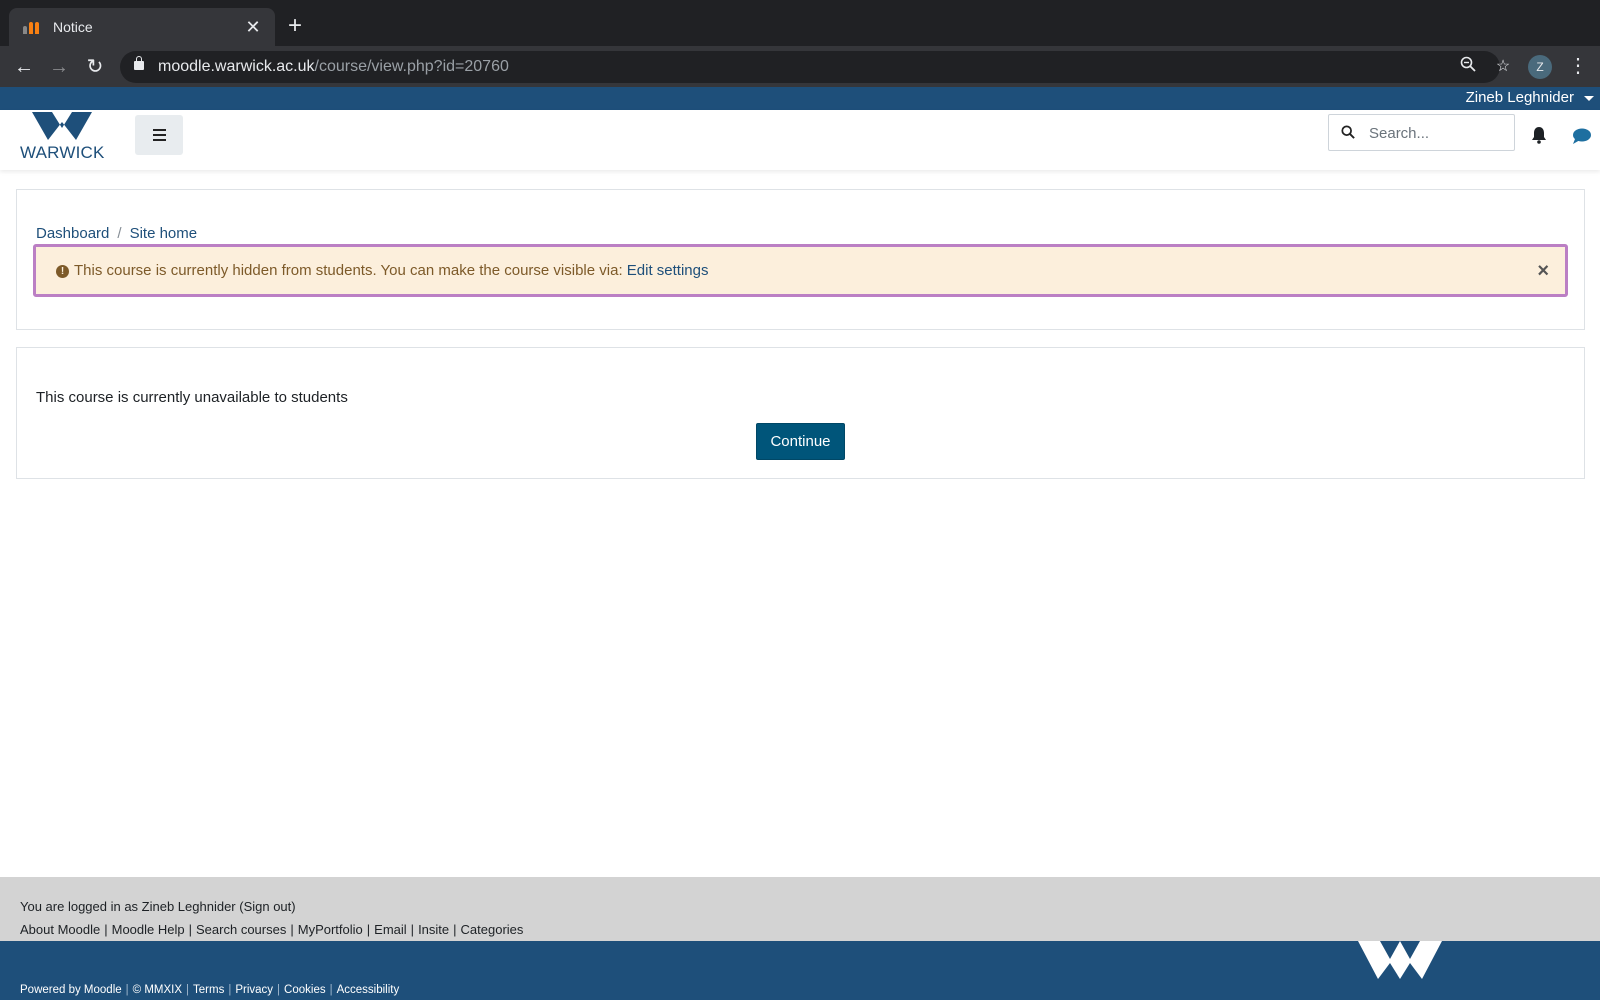 This screenshot has width=1600, height=1000. What do you see at coordinates (800, 140) in the screenshot?
I see `site-navbar: WARWICK` at bounding box center [800, 140].